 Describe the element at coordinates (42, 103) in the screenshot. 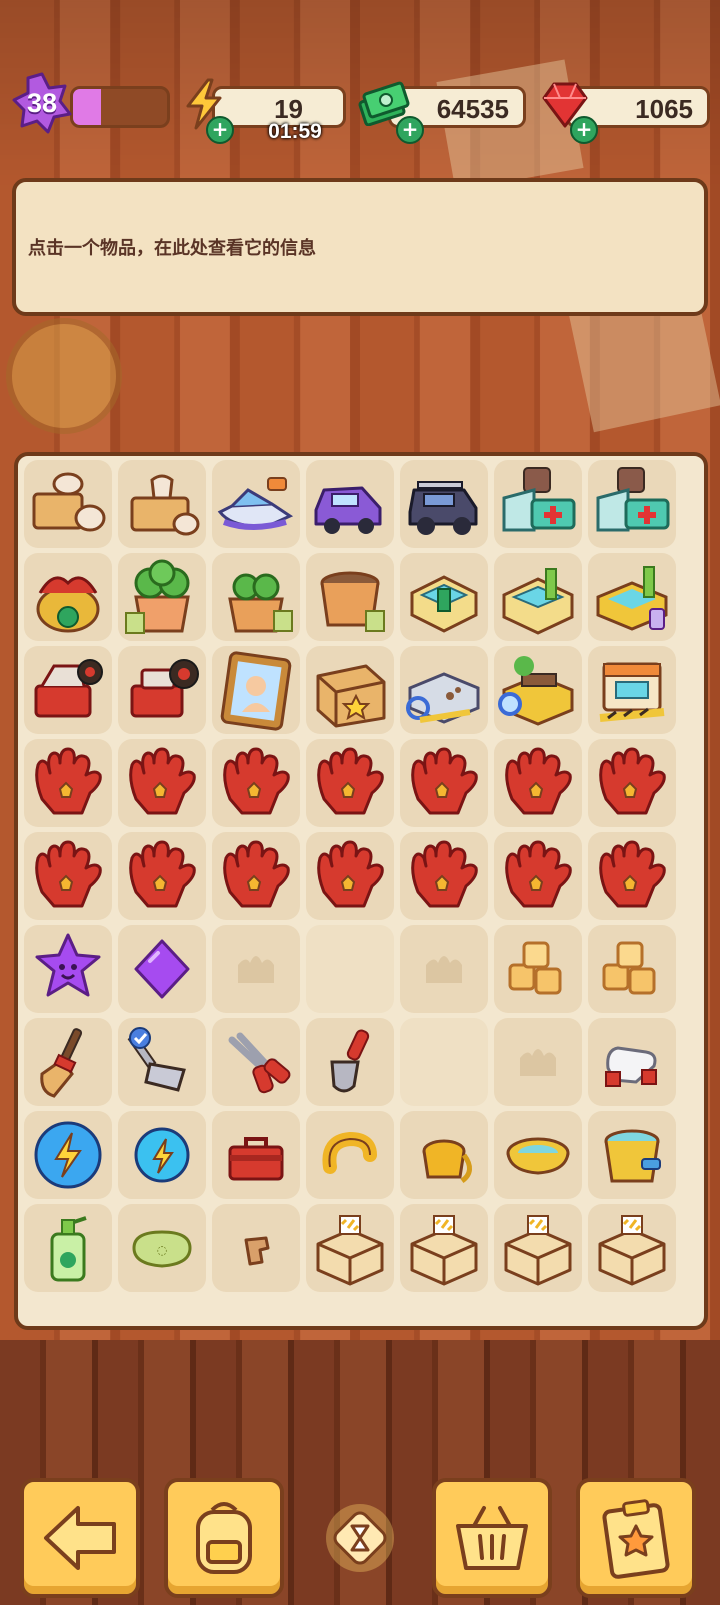

I see `player-level: 38` at that location.